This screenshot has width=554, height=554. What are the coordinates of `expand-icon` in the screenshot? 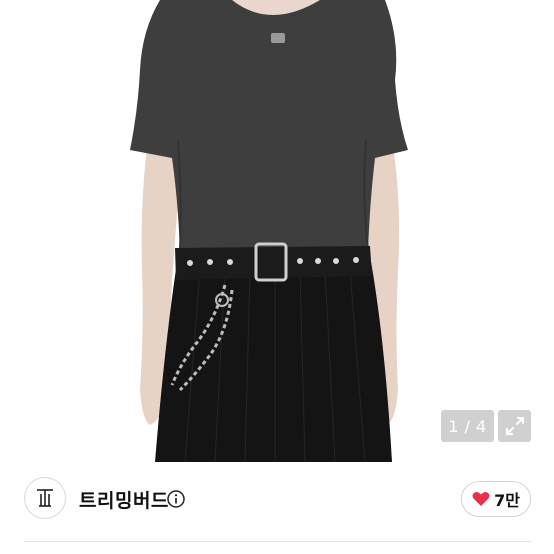 It's located at (514, 426).